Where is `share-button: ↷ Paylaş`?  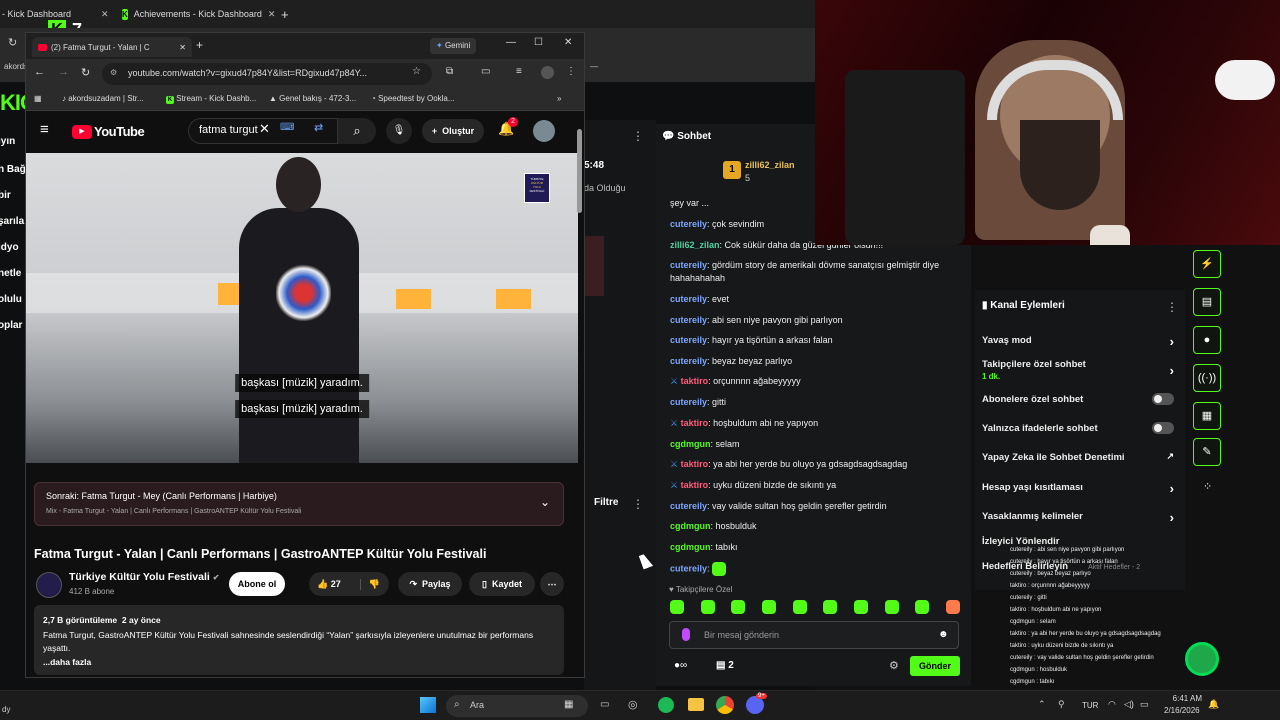 share-button: ↷ Paylaş is located at coordinates (430, 584).